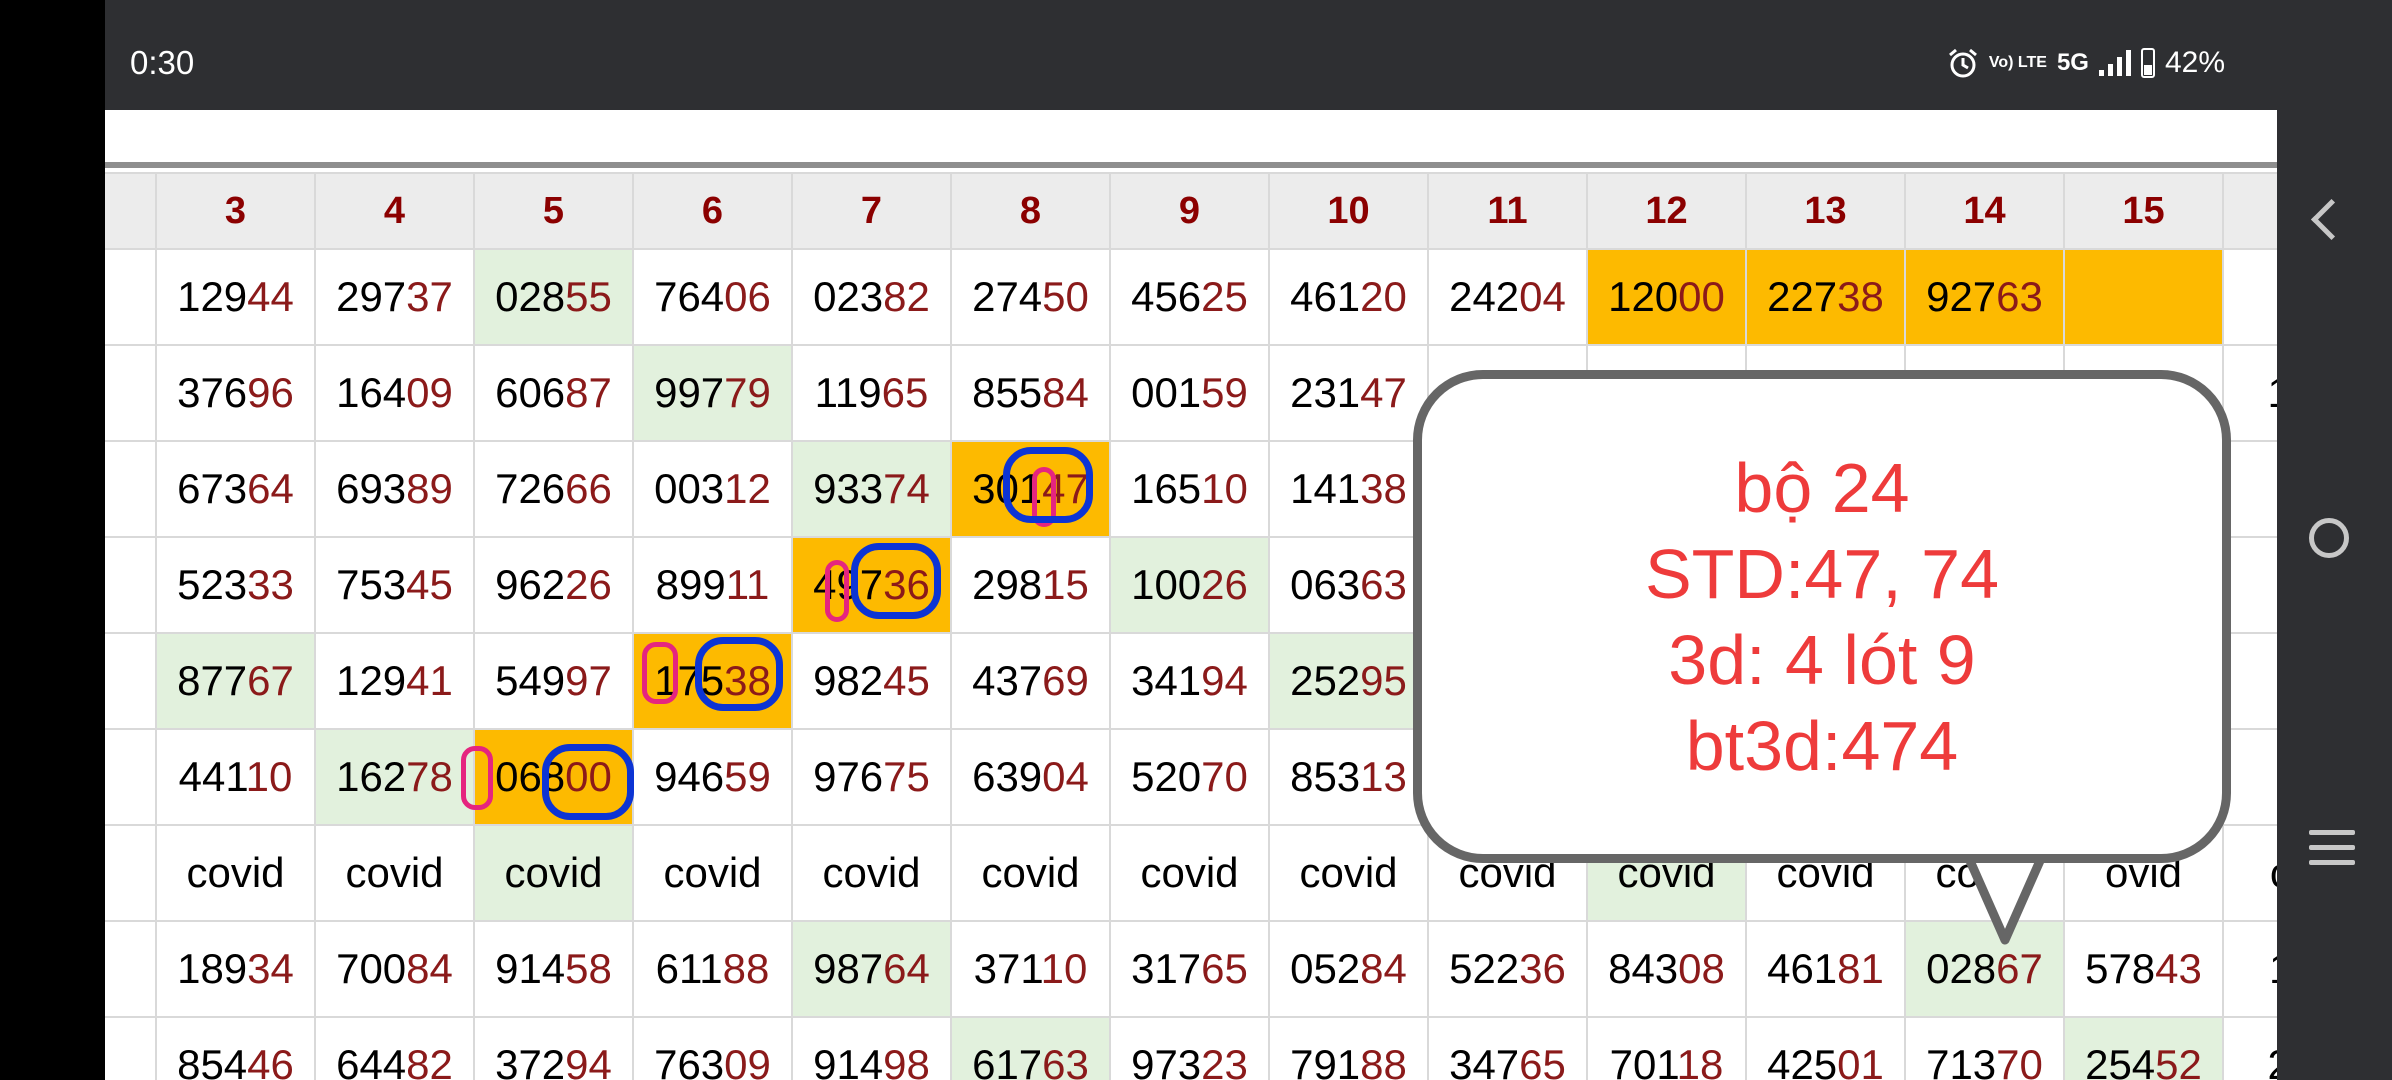  I want to click on battery-percent: 42%, so click(2194, 62).